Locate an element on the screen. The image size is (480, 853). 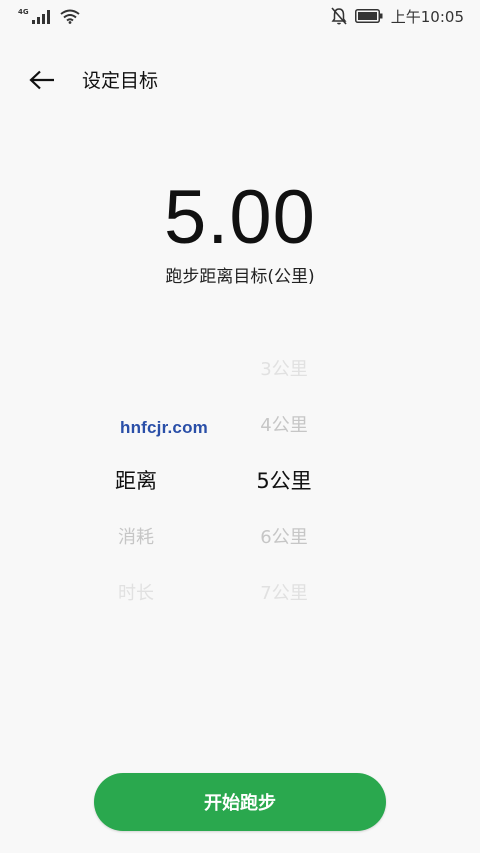
status-left: 4G is located at coordinates (49, 16).